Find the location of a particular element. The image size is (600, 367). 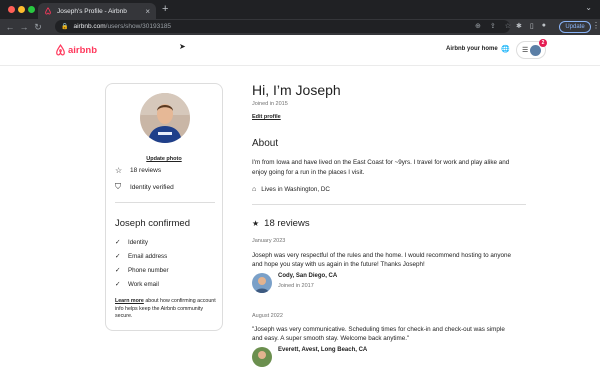

identity-verified-row: ⛉ Identity verified is located at coordinates (144, 187).